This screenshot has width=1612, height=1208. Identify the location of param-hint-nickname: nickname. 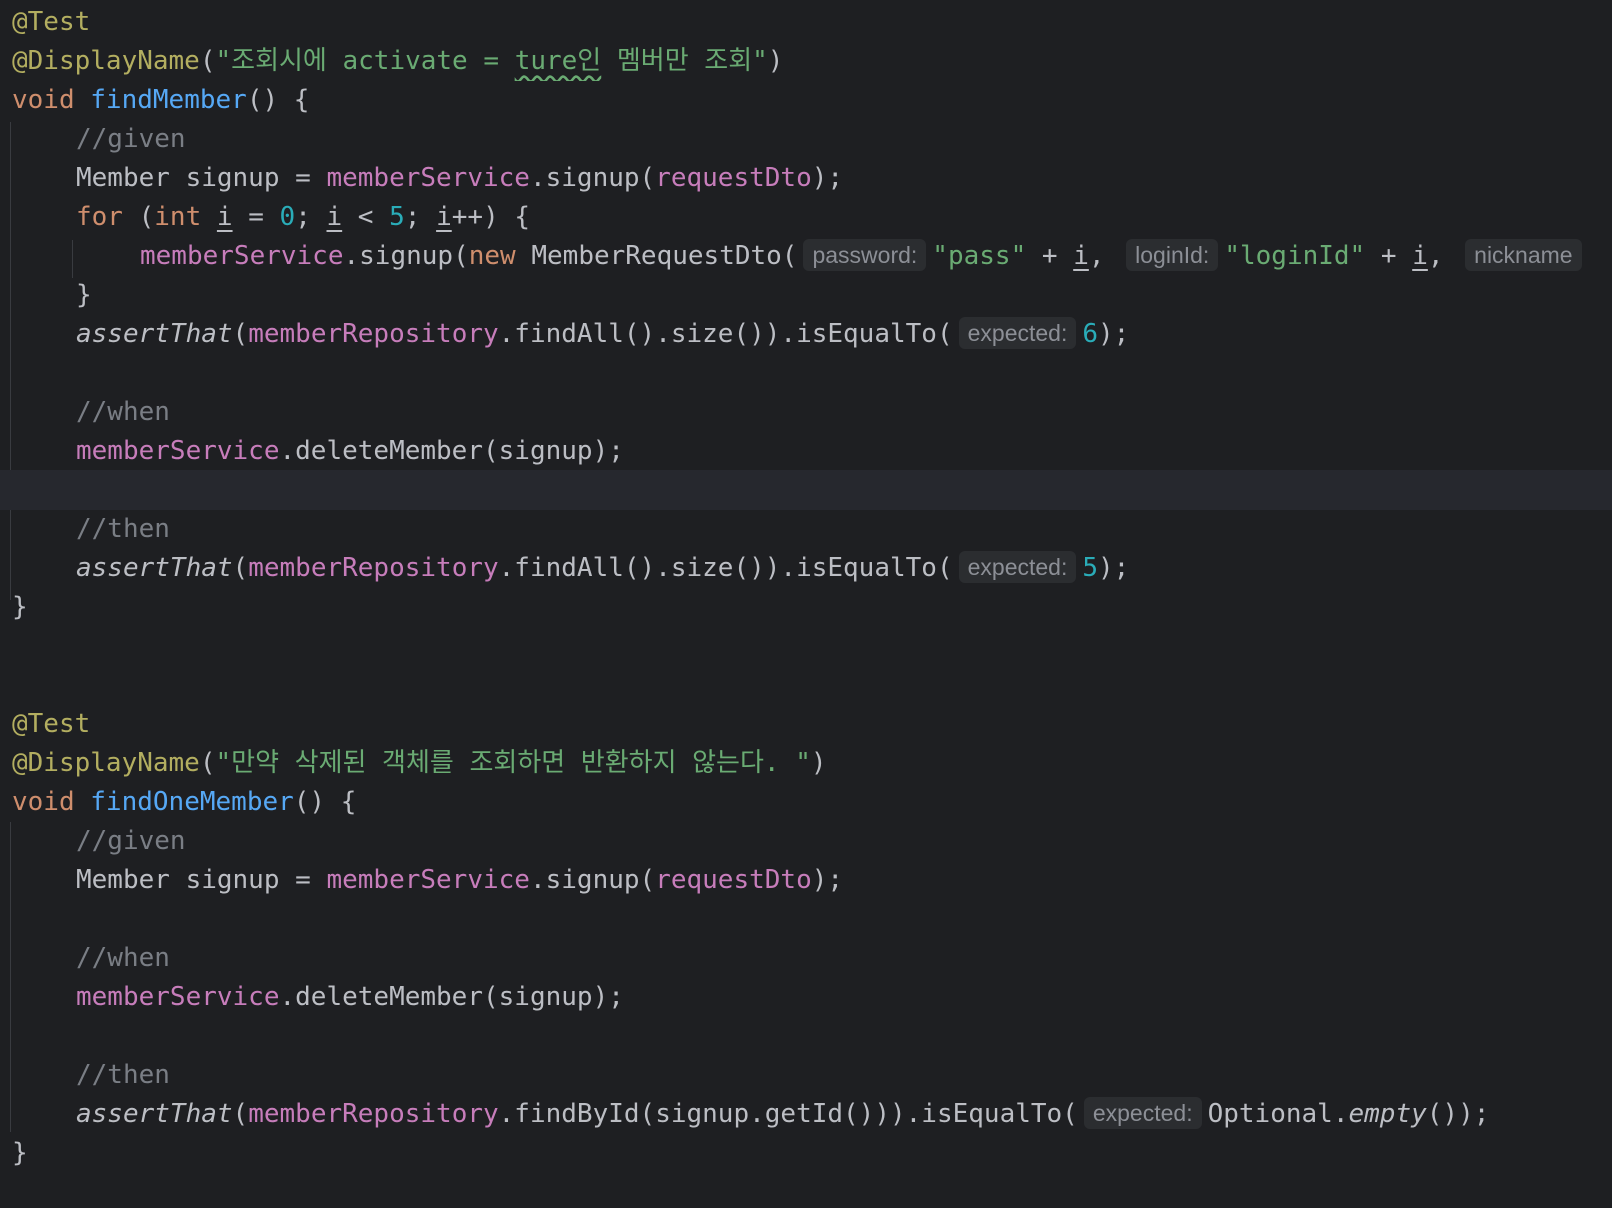
(1523, 255).